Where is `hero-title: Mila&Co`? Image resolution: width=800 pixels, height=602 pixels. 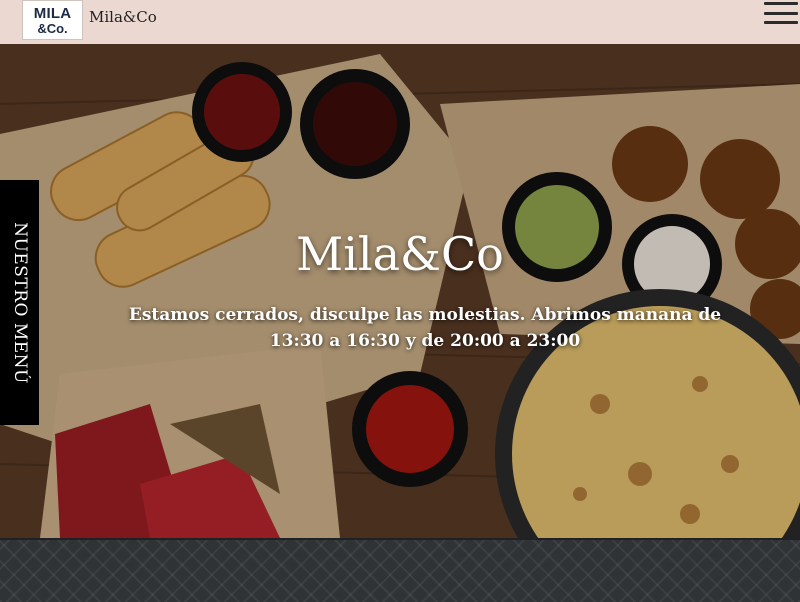
hero-title: Mila&Co is located at coordinates (400, 254).